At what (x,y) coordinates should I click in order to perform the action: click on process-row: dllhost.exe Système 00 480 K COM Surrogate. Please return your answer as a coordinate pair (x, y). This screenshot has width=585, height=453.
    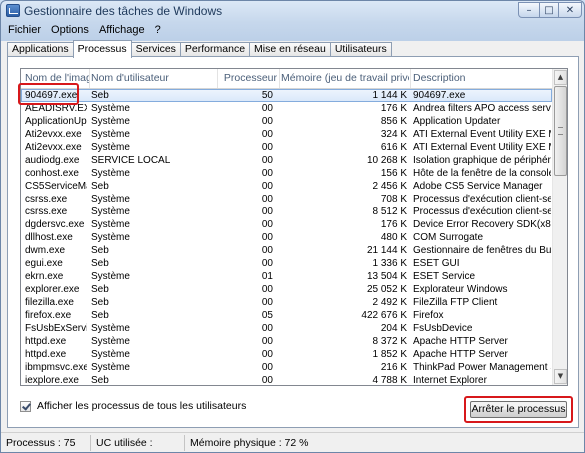
    Looking at the image, I should click on (286, 237).